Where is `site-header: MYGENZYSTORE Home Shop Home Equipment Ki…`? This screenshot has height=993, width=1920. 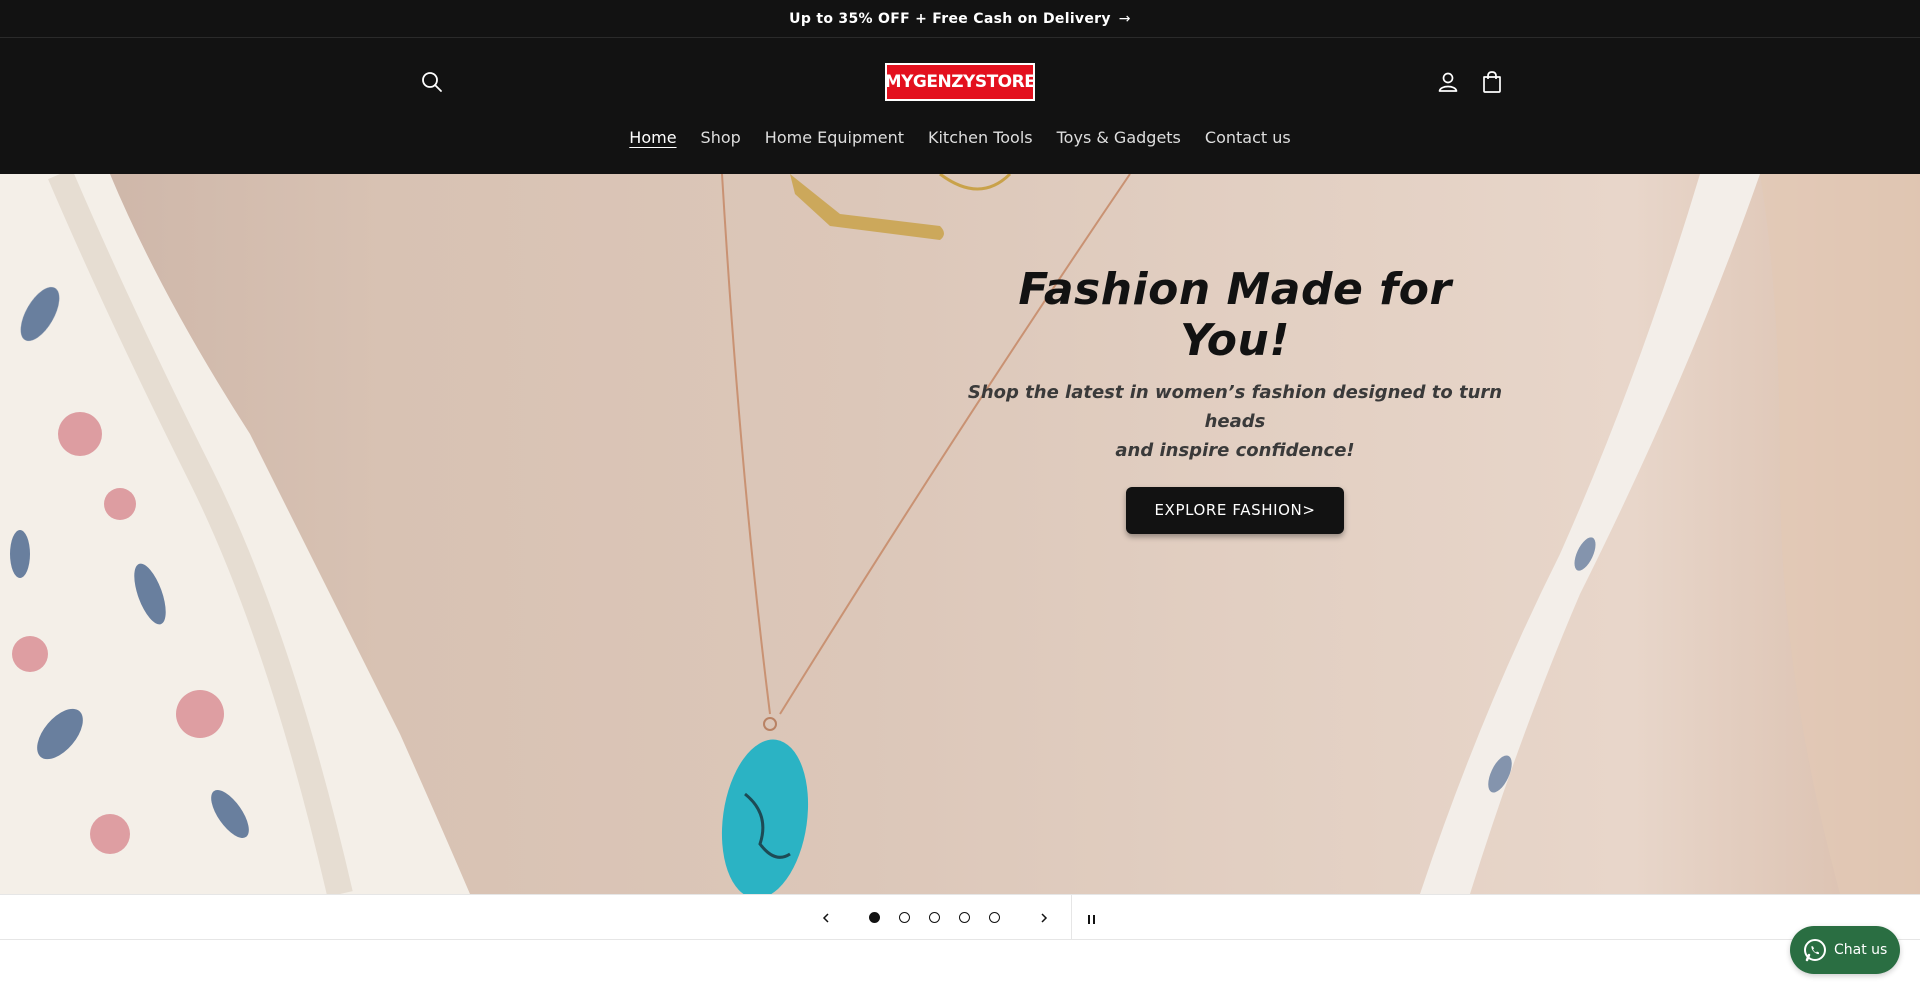
site-header: MYGENZYSTORE Home Shop Home Equipment Ki… is located at coordinates (960, 106).